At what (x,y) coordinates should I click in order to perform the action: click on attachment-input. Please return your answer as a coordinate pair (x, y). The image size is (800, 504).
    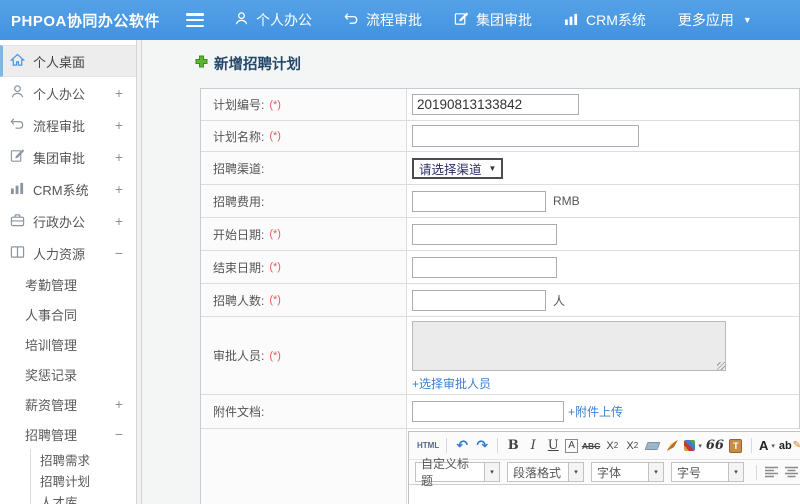
    Looking at the image, I should click on (488, 411).